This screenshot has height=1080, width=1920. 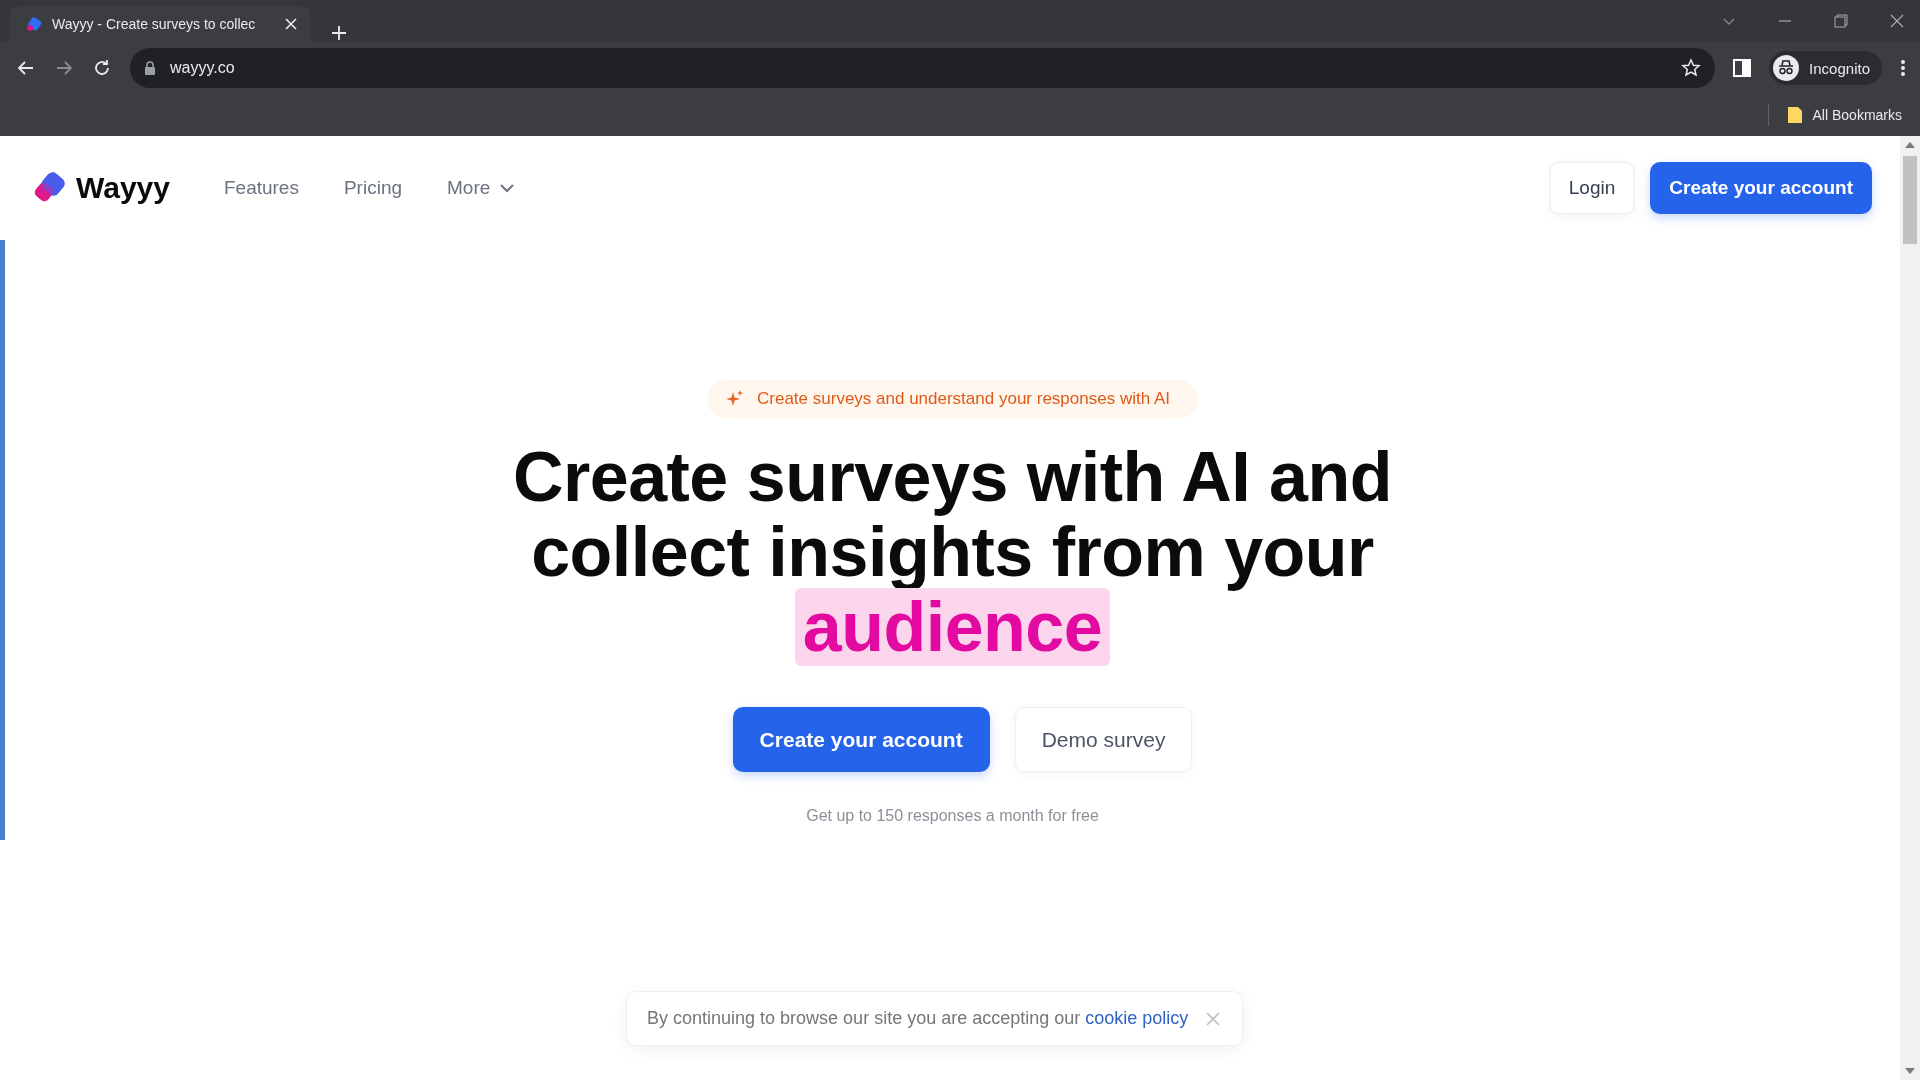 I want to click on logo-icon, so click(x=50, y=188).